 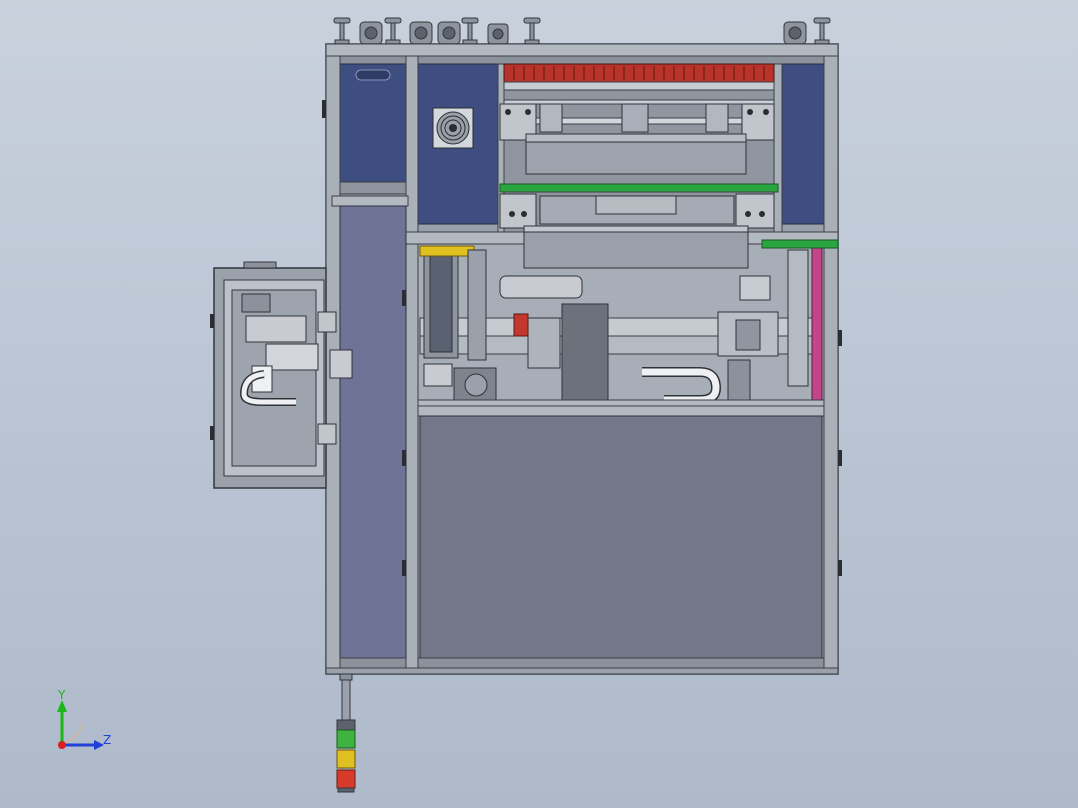 I want to click on y-axis-label: Y, so click(x=61, y=695).